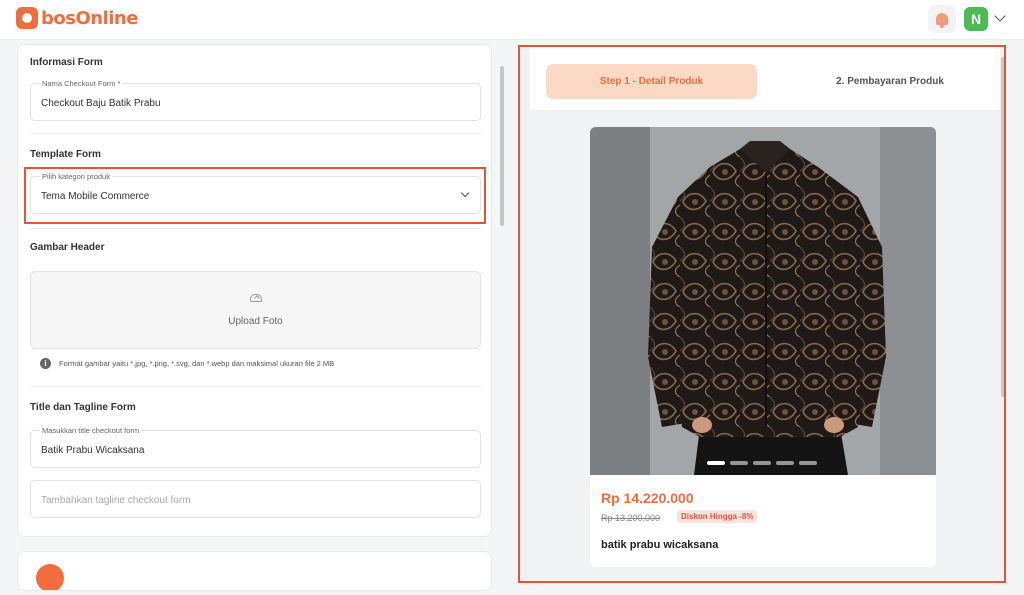 The image size is (1024, 595). Describe the element at coordinates (890, 81) in the screenshot. I see `tab-step-2: 2. Pembayaran Produk` at that location.